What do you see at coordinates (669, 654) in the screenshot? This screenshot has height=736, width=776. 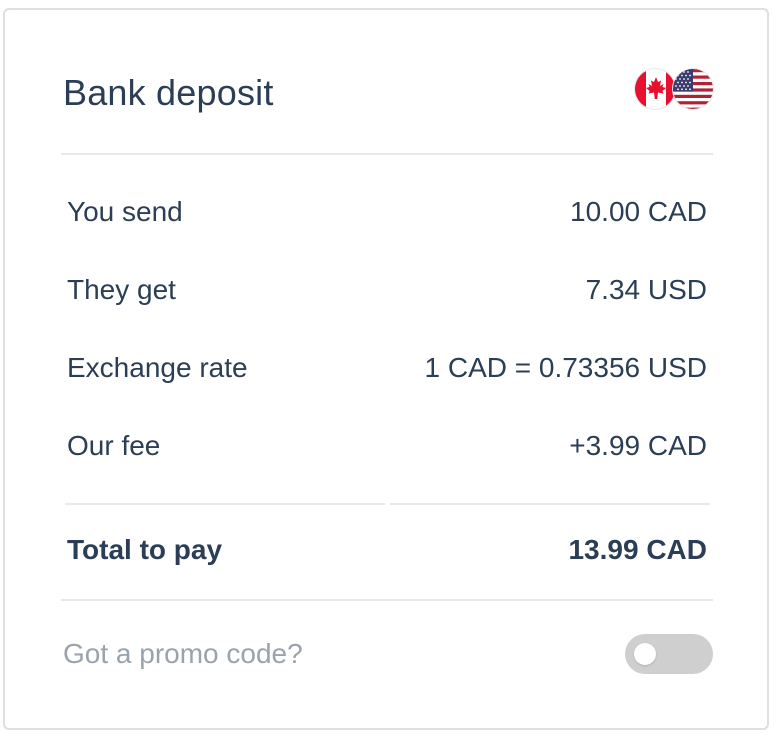 I see `promo-code-toggle` at bounding box center [669, 654].